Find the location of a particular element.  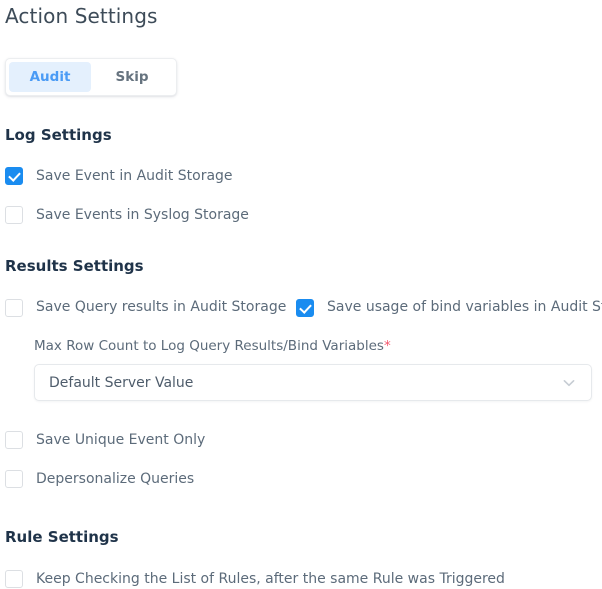

checkbox-row-save-events-syslog-storage: Save Events in Syslog Storage is located at coordinates (300, 215).